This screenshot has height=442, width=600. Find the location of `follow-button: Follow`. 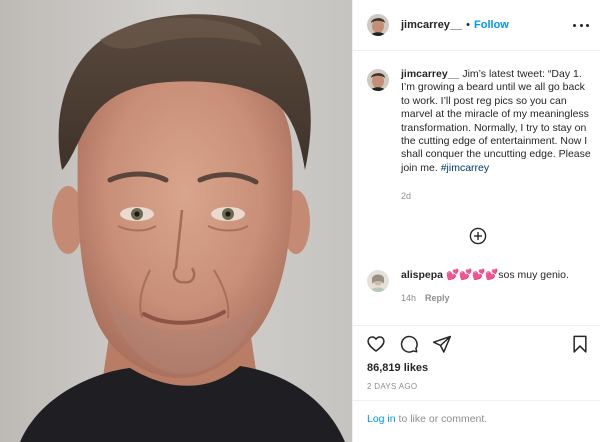

follow-button: Follow is located at coordinates (491, 25).